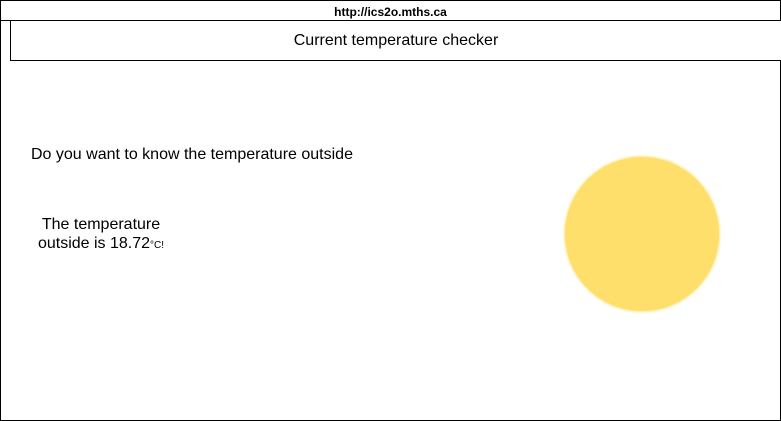 This screenshot has height=421, width=781. I want to click on sun-icon, so click(642, 234).